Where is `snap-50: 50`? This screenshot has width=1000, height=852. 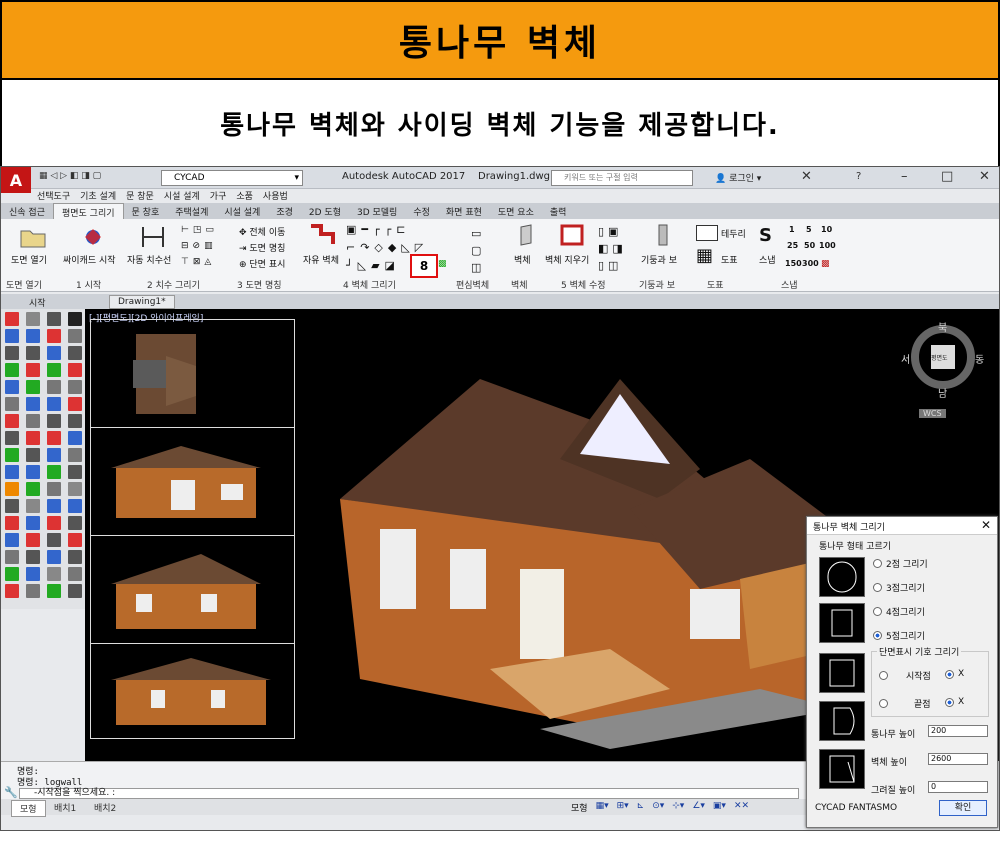 snap-50: 50 is located at coordinates (809, 245).